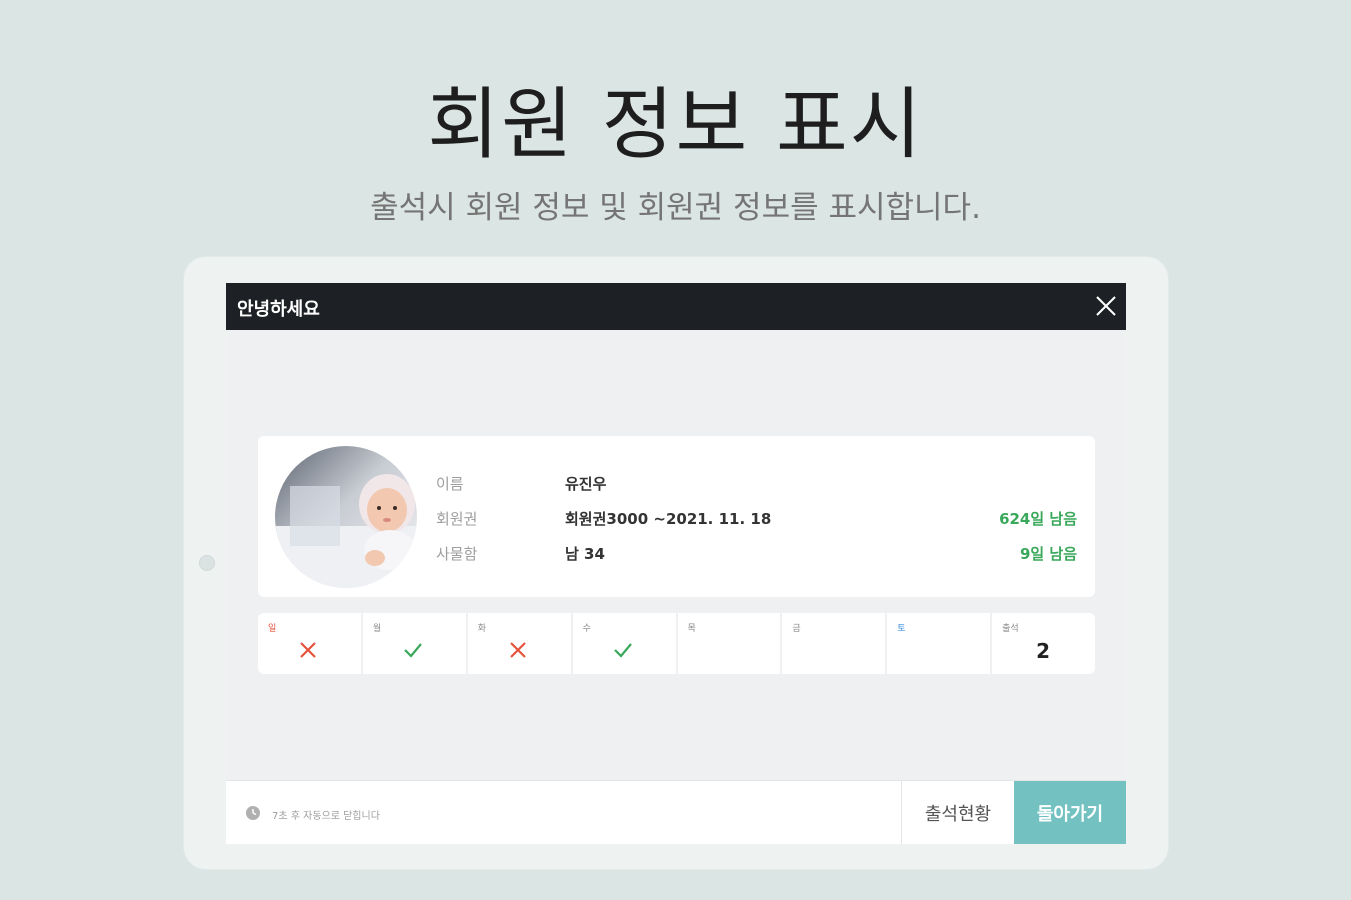 The height and width of the screenshot is (900, 1351). I want to click on locker-value: 남 34, so click(585, 554).